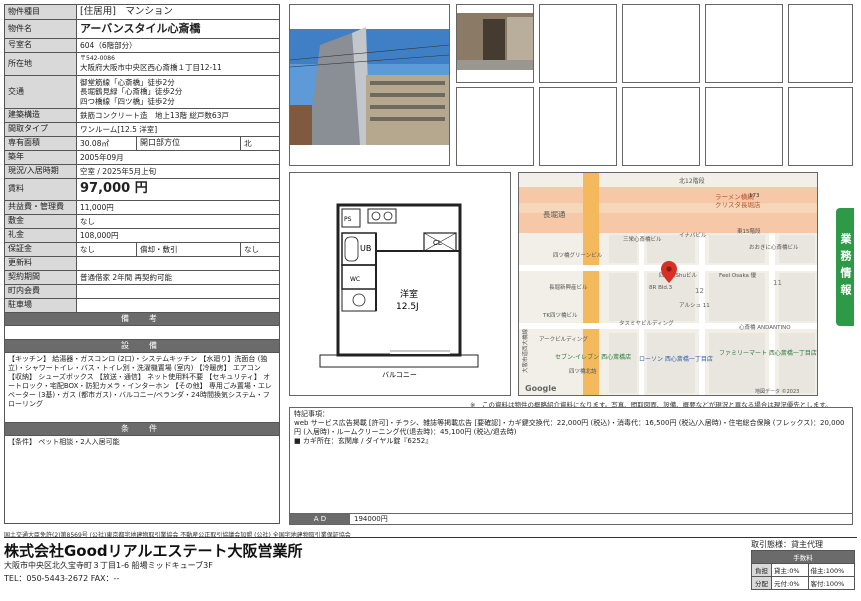 This screenshot has width=861, height=601. I want to click on map-label: タスミヤビルディング, so click(646, 323).